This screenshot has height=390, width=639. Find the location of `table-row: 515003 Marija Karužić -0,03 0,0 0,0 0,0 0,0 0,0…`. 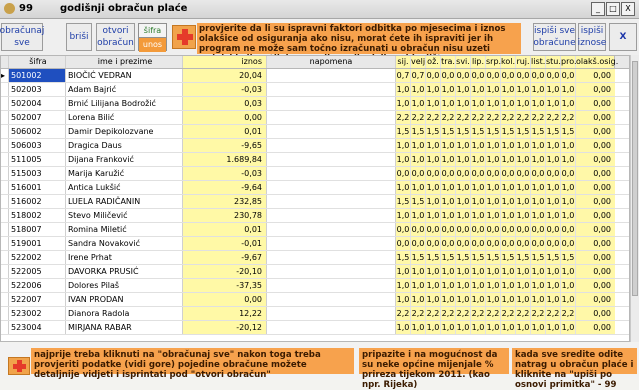

table-row: 515003 Marija Karužić -0,03 0,0 0,0 0,0 0,0 0,0… is located at coordinates (315, 174).